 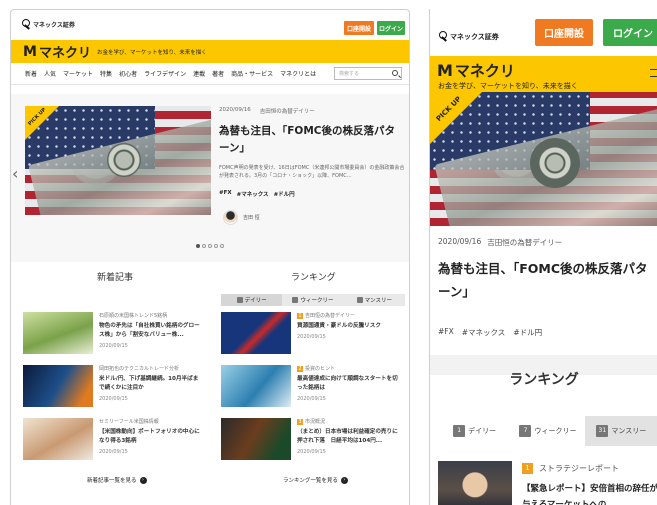 I want to click on article-category: セミリーフール米国株情報, so click(x=129, y=422).